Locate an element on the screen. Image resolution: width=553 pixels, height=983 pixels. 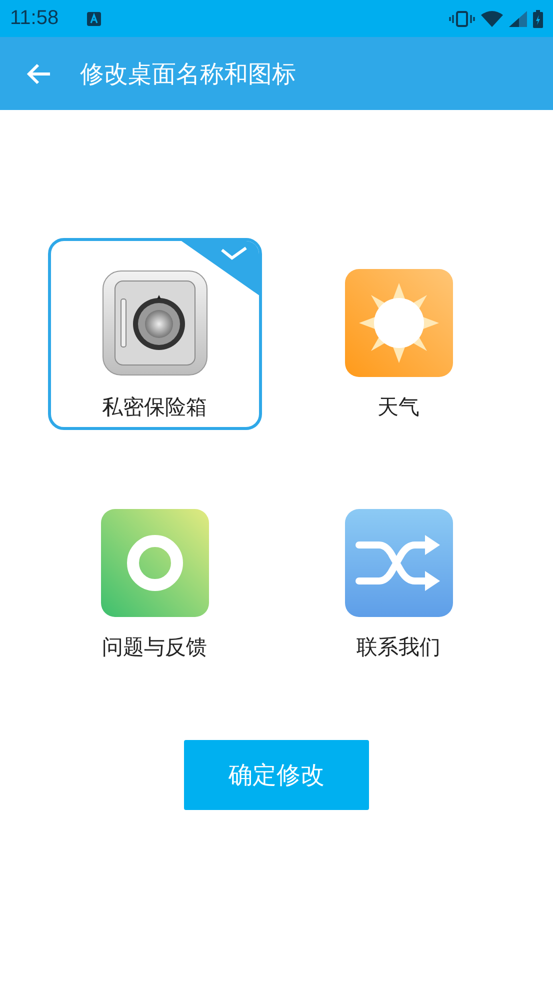
safe-icon is located at coordinates (154, 323).